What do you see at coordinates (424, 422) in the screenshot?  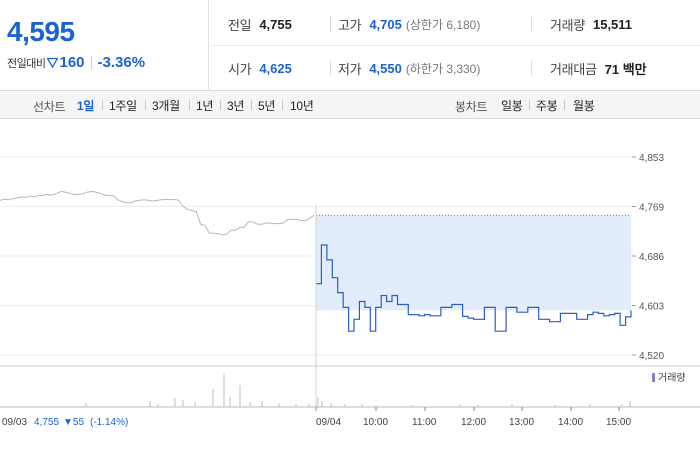 I see `x-tick-label: 11:00` at bounding box center [424, 422].